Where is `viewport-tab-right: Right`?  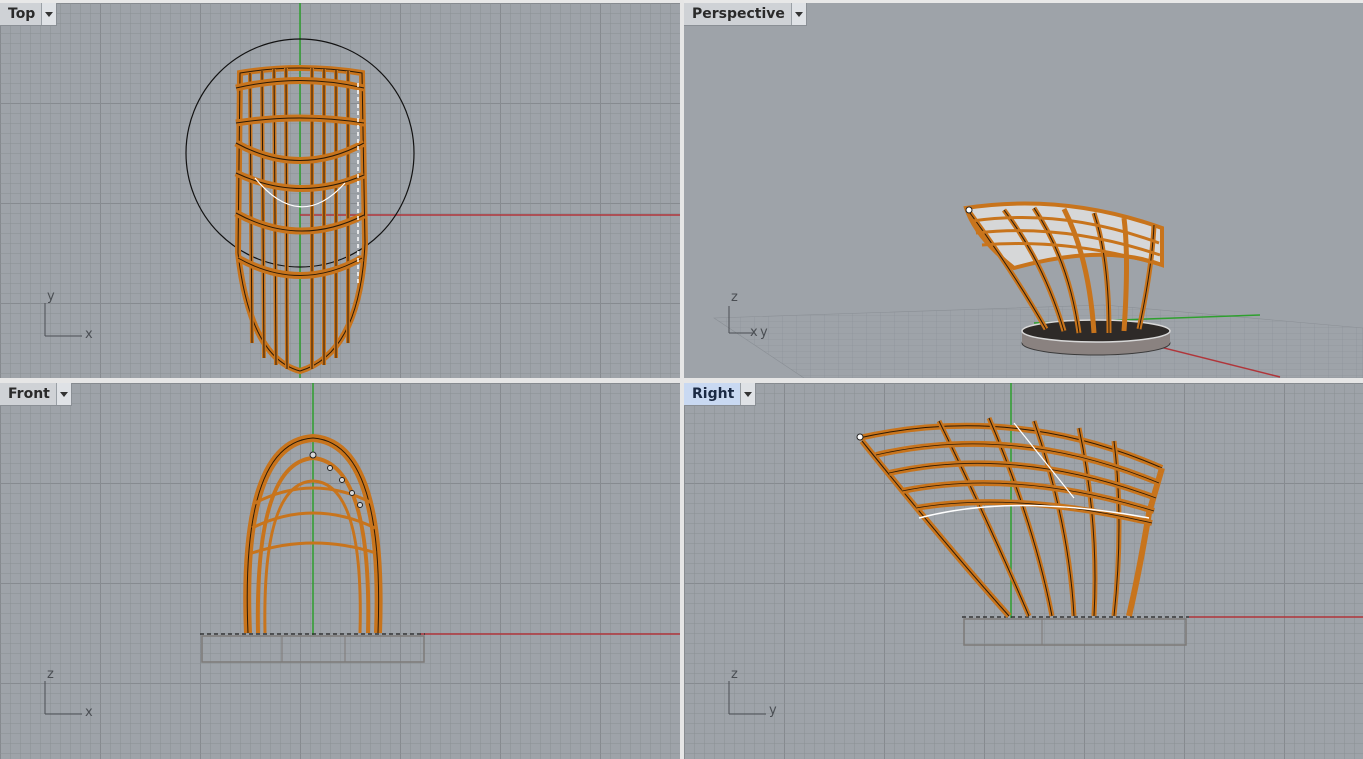 viewport-tab-right: Right is located at coordinates (720, 394).